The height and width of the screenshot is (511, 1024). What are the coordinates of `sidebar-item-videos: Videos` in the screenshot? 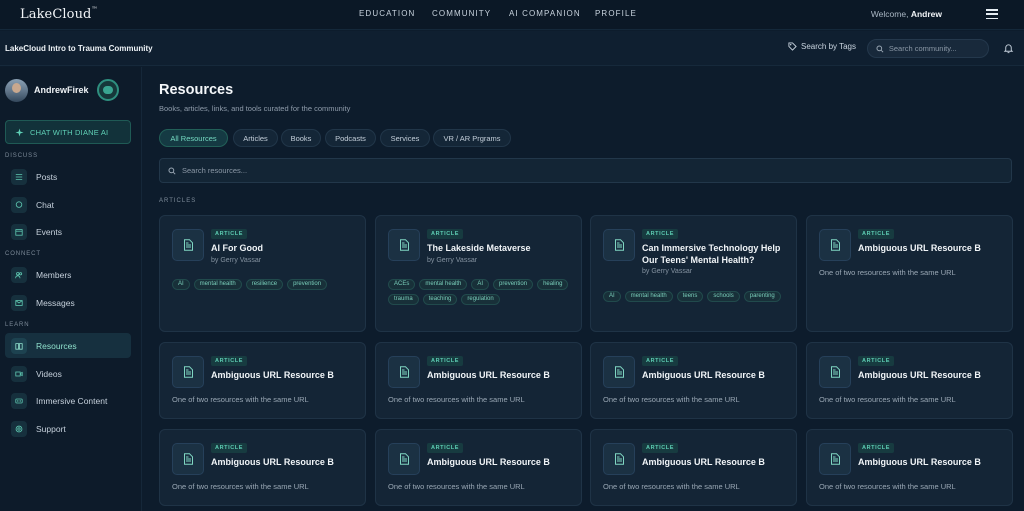 It's located at (68, 373).